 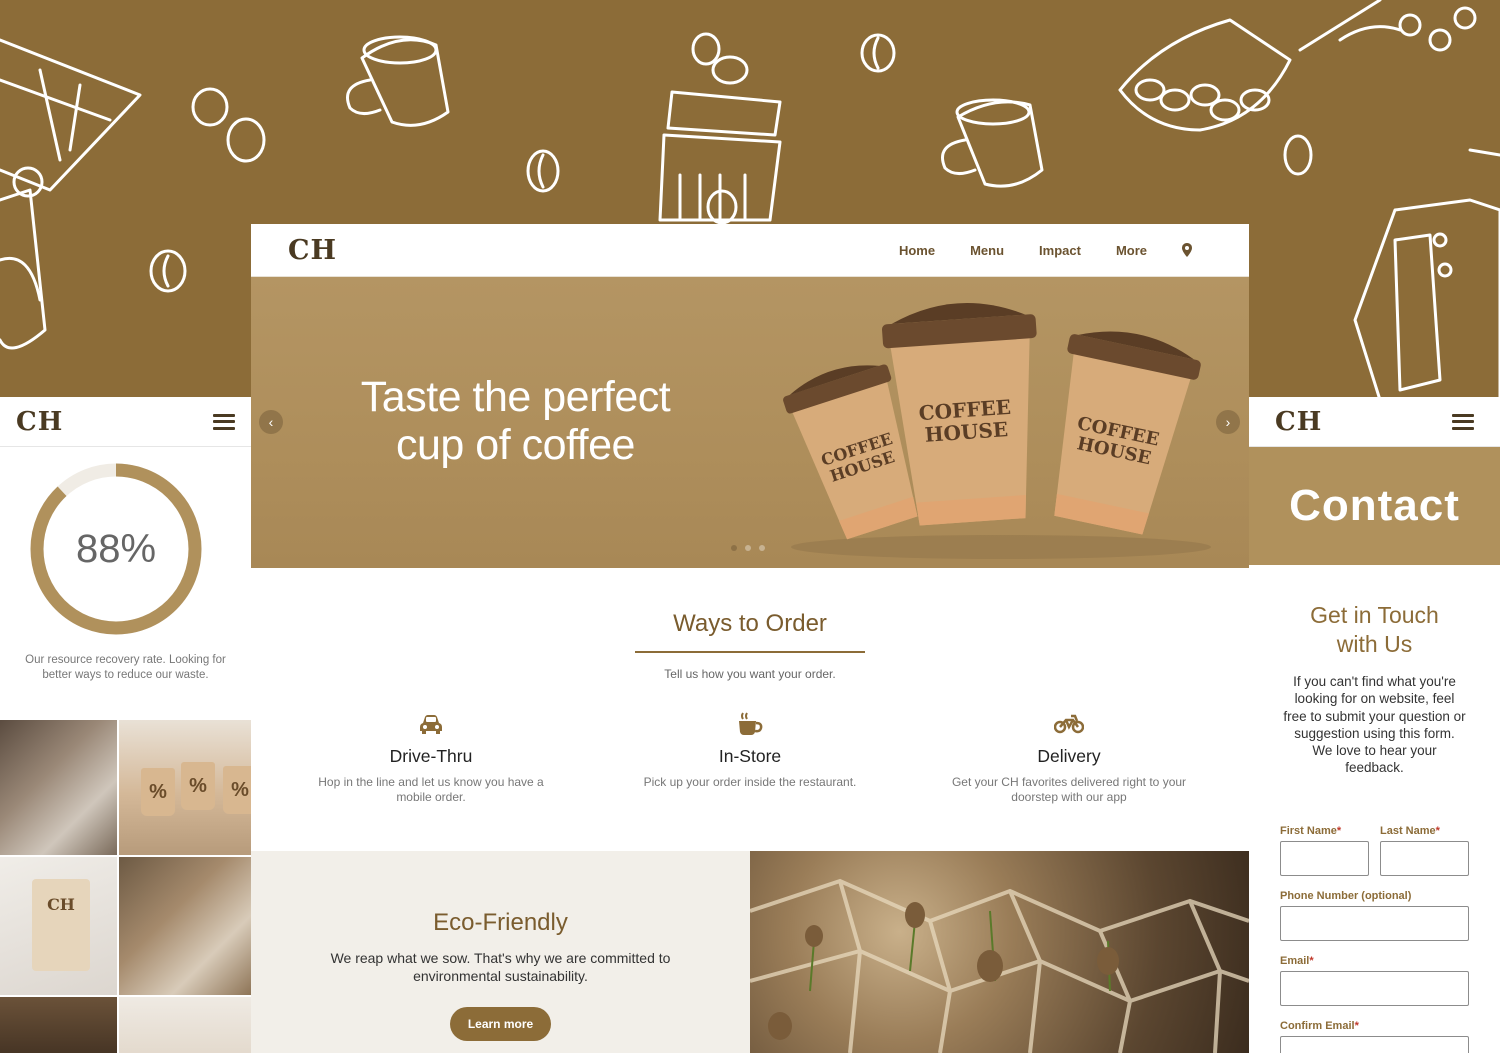 What do you see at coordinates (431, 724) in the screenshot?
I see `car-icon` at bounding box center [431, 724].